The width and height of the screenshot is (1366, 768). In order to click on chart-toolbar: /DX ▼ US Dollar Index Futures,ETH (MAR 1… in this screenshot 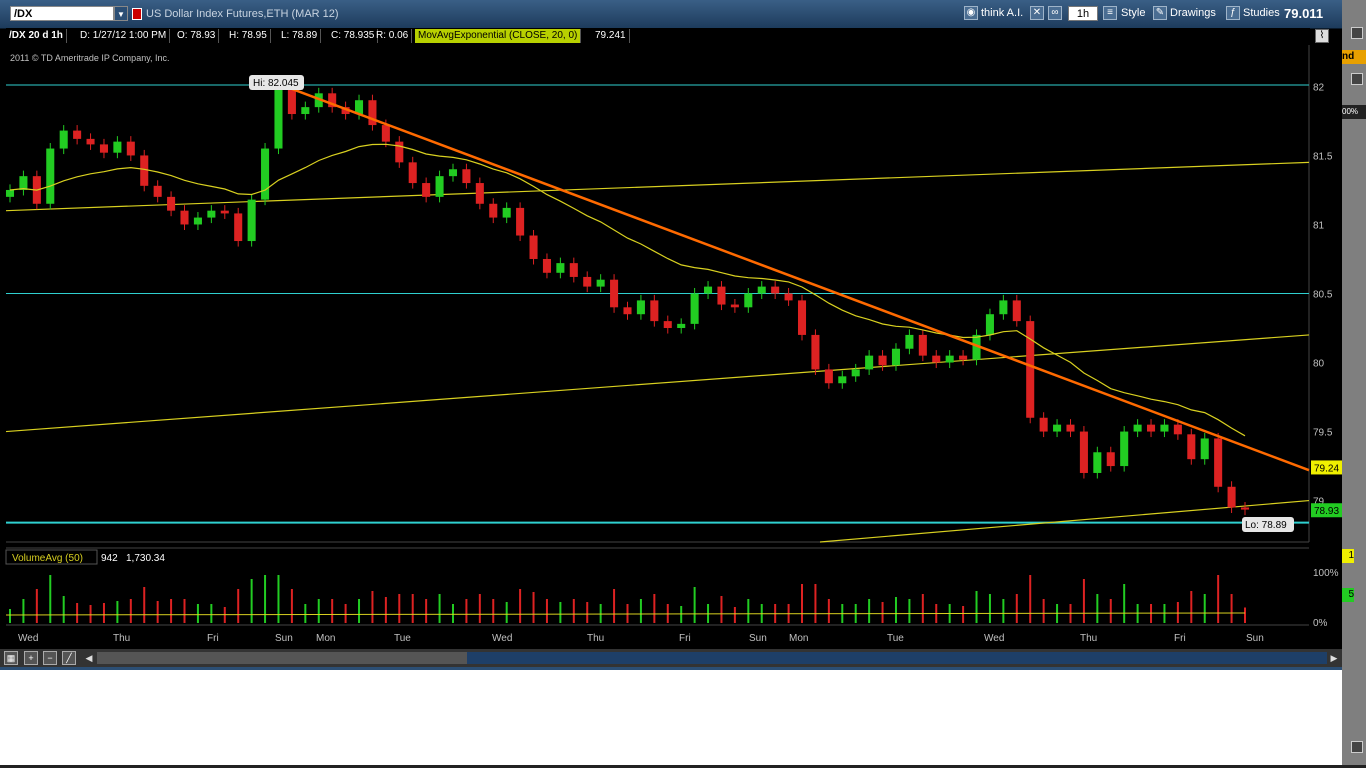, I will do `click(671, 14)`.